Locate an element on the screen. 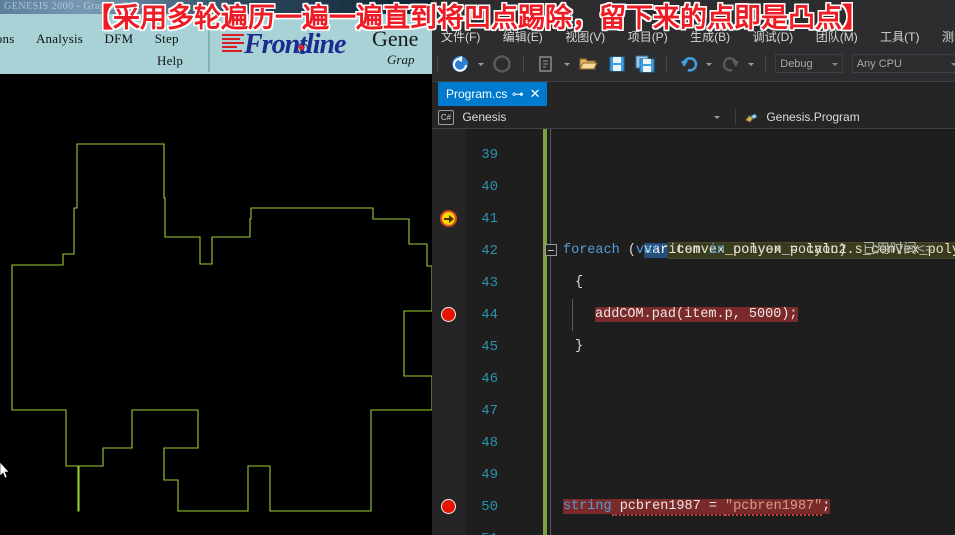 This screenshot has height=535, width=955. vs-menu-tools: 工具(T) is located at coordinates (899, 37).